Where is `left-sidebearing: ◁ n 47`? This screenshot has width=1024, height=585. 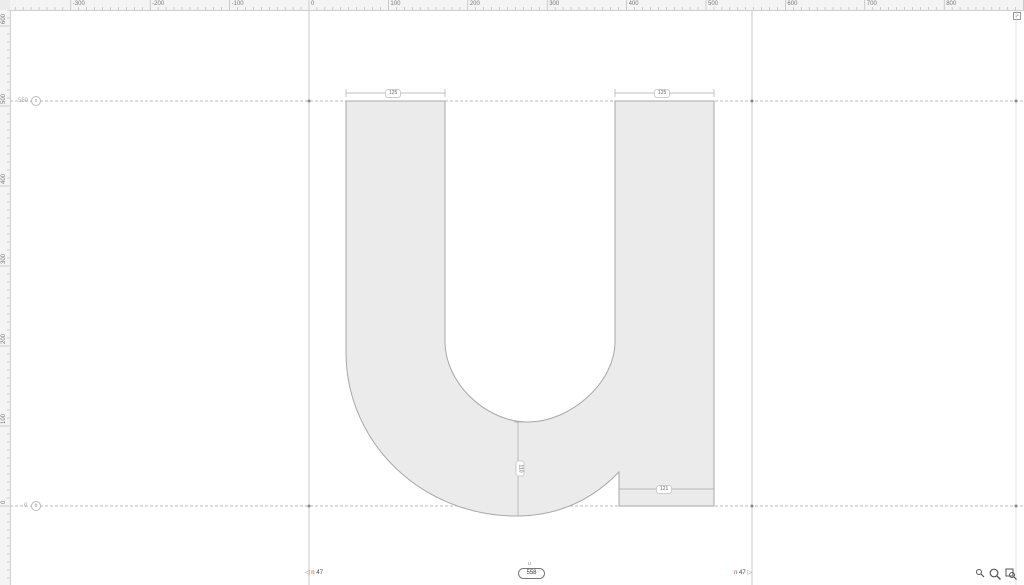
left-sidebearing: ◁ n 47 is located at coordinates (314, 573).